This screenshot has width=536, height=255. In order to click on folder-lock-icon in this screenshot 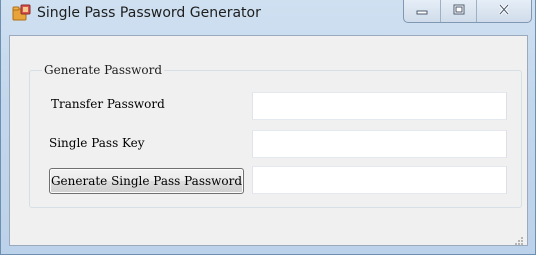, I will do `click(22, 13)`.